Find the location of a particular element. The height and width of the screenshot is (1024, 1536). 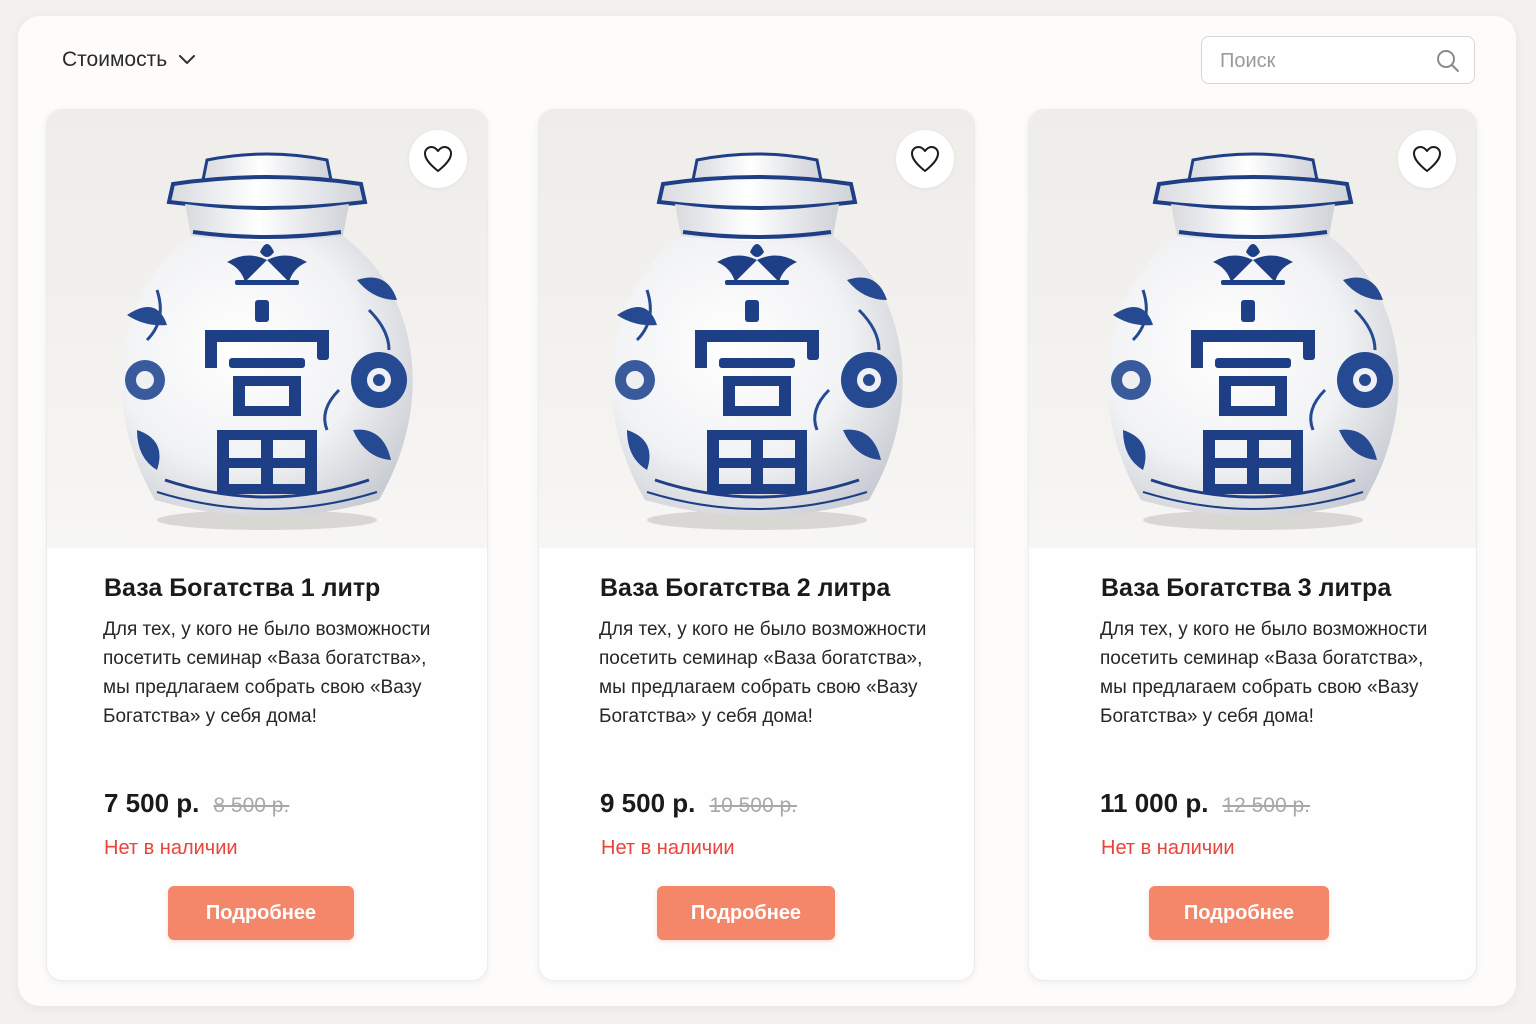

product-title: Ваза Богатства 1 литр is located at coordinates (242, 588).